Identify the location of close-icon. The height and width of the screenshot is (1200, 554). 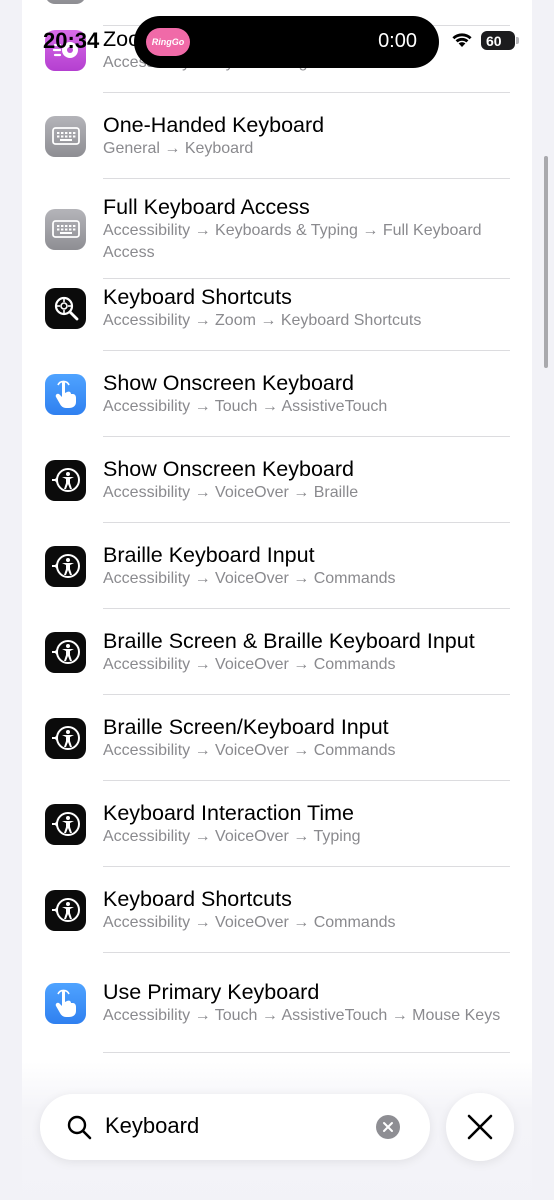
(480, 1127).